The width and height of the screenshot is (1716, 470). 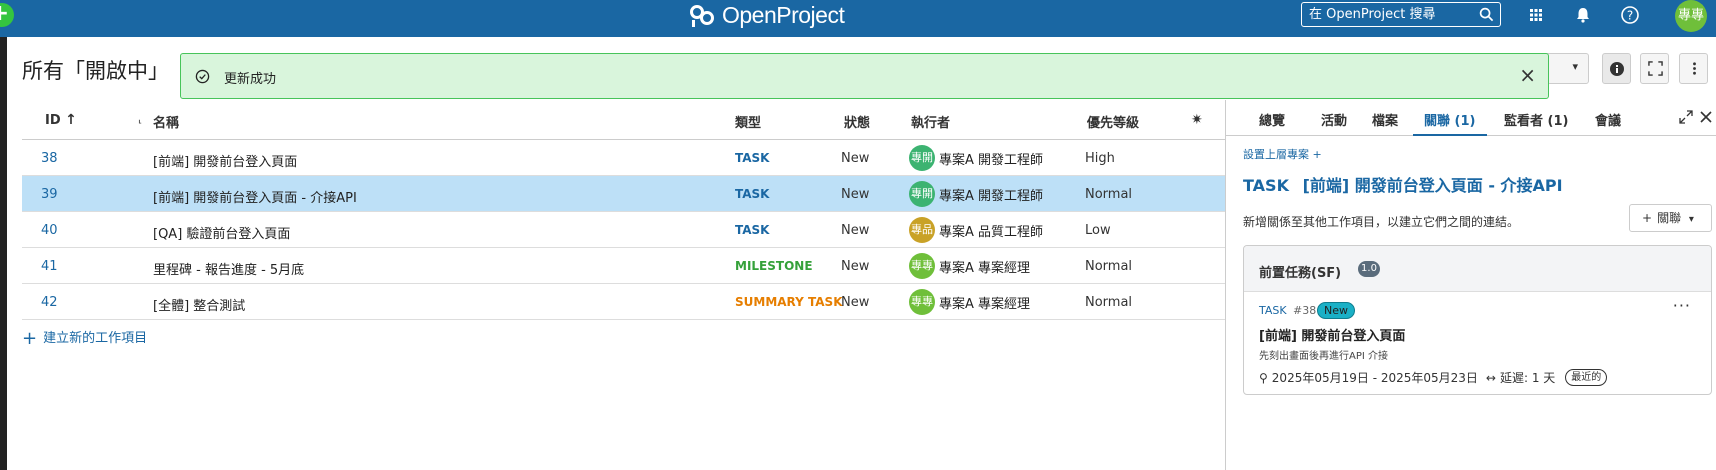 I want to click on recent-badge: 最近的, so click(x=1586, y=377).